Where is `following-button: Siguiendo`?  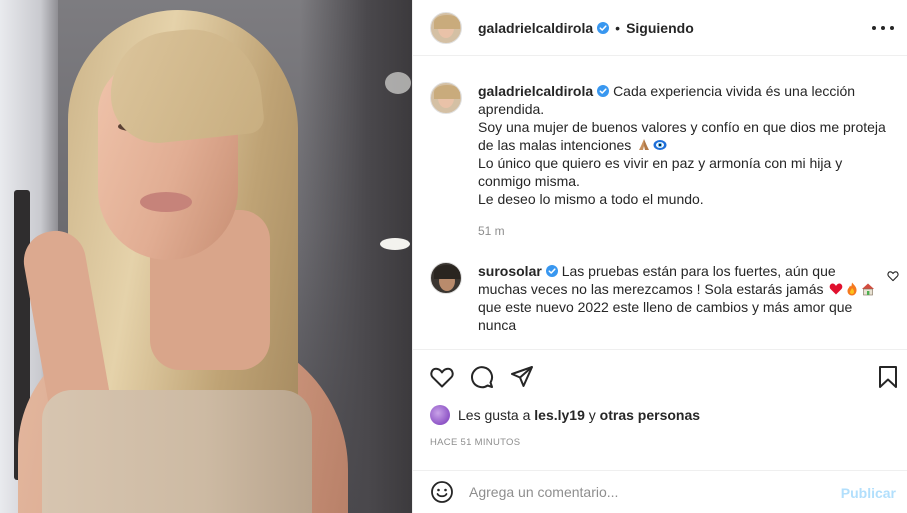
following-button: Siguiendo is located at coordinates (660, 28).